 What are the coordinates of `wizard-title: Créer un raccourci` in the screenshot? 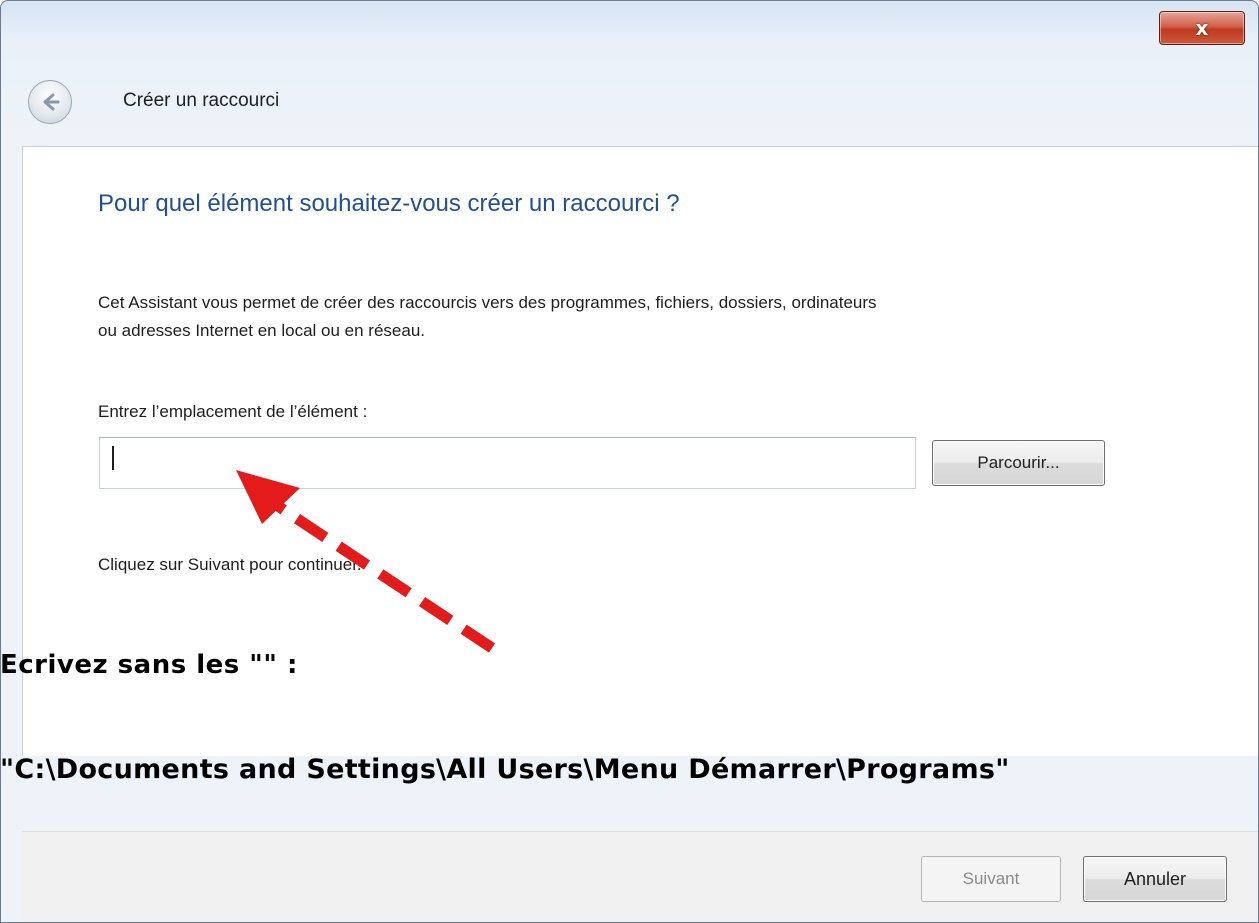 It's located at (201, 100).